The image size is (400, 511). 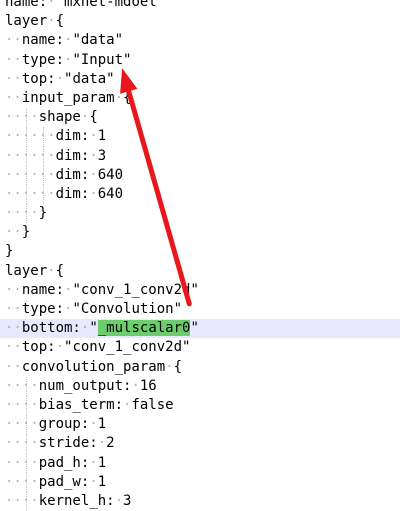 What do you see at coordinates (200, 251) in the screenshot?
I see `code-line: }` at bounding box center [200, 251].